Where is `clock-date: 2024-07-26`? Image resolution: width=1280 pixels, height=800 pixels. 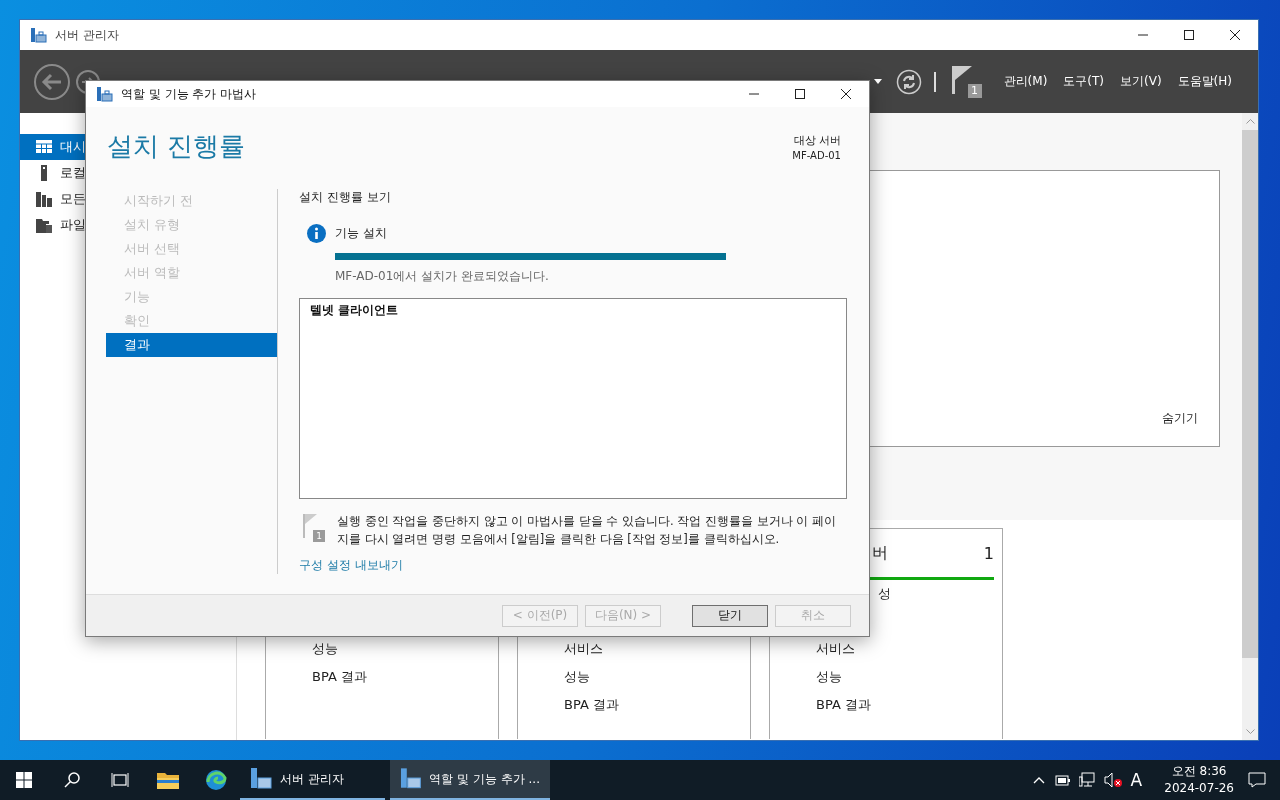 clock-date: 2024-07-26 is located at coordinates (1199, 788).